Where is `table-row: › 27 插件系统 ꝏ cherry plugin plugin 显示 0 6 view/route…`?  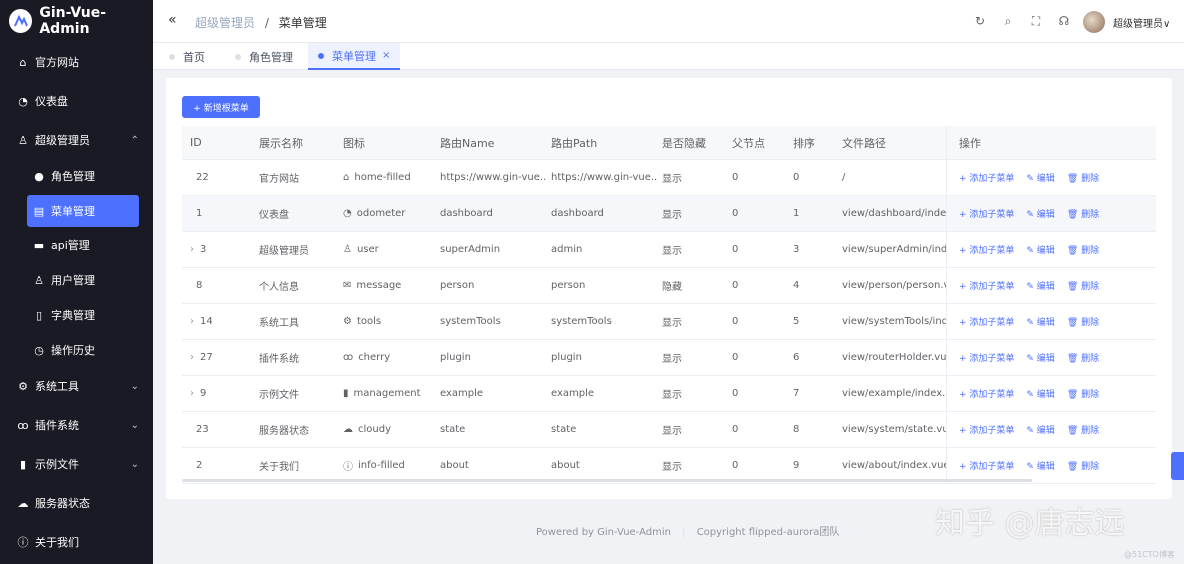 table-row: › 27 插件系统 ꝏ cherry plugin plugin 显示 0 6 view/route… is located at coordinates (669, 358).